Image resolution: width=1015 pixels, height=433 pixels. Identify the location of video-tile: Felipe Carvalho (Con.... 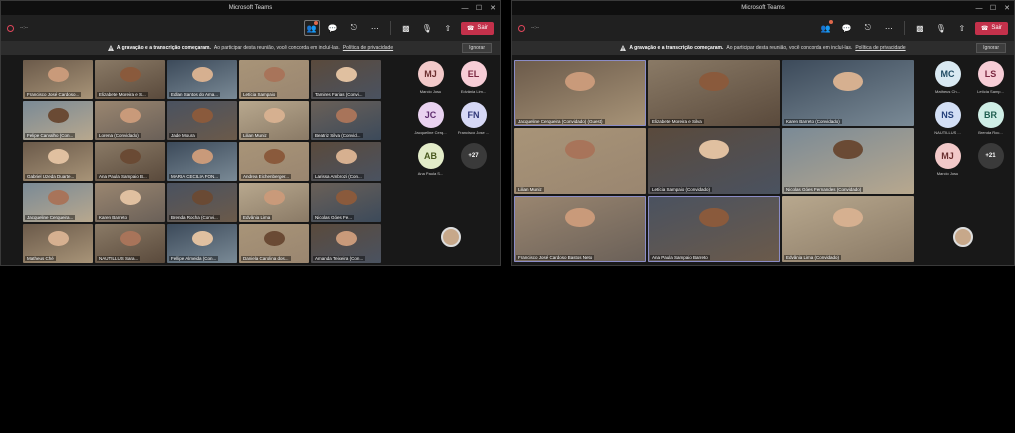
(58, 120).